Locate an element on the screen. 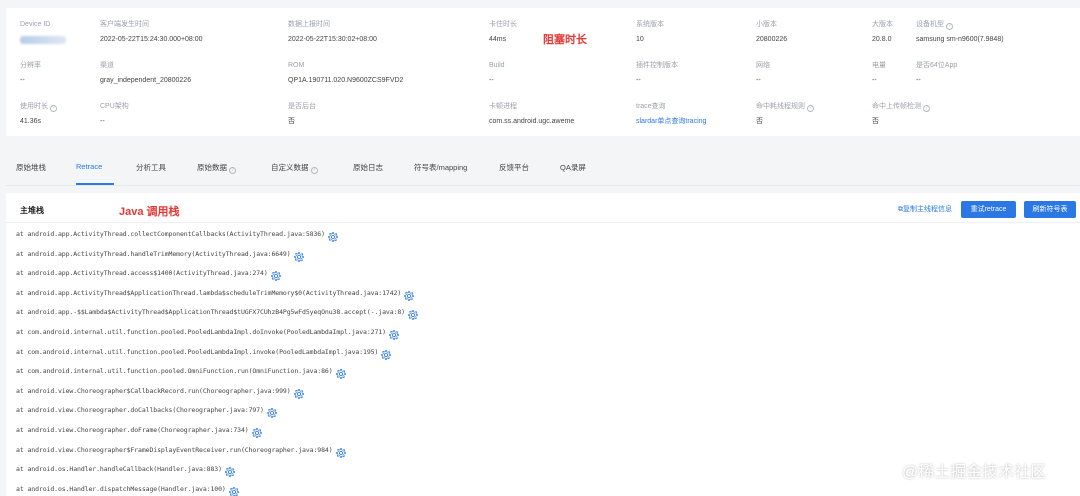  cpu-arch-label: CPU架构 is located at coordinates (114, 106).